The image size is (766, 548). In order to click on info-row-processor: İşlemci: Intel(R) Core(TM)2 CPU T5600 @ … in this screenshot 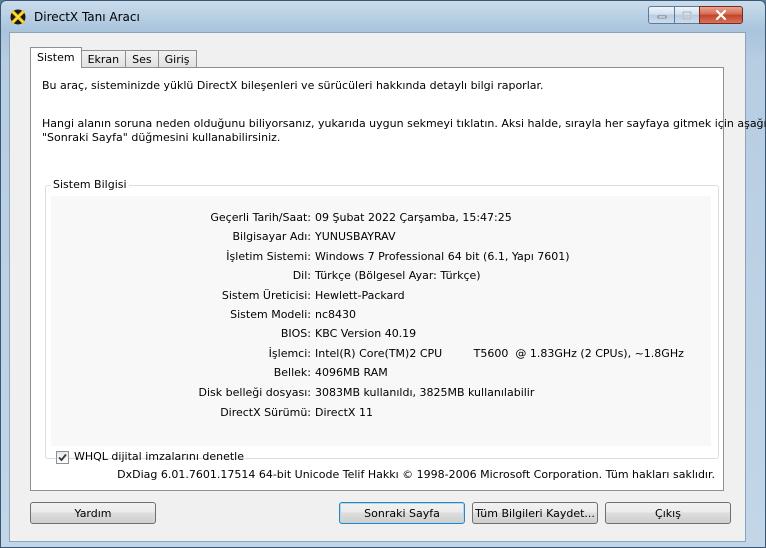, I will do `click(381, 355)`.